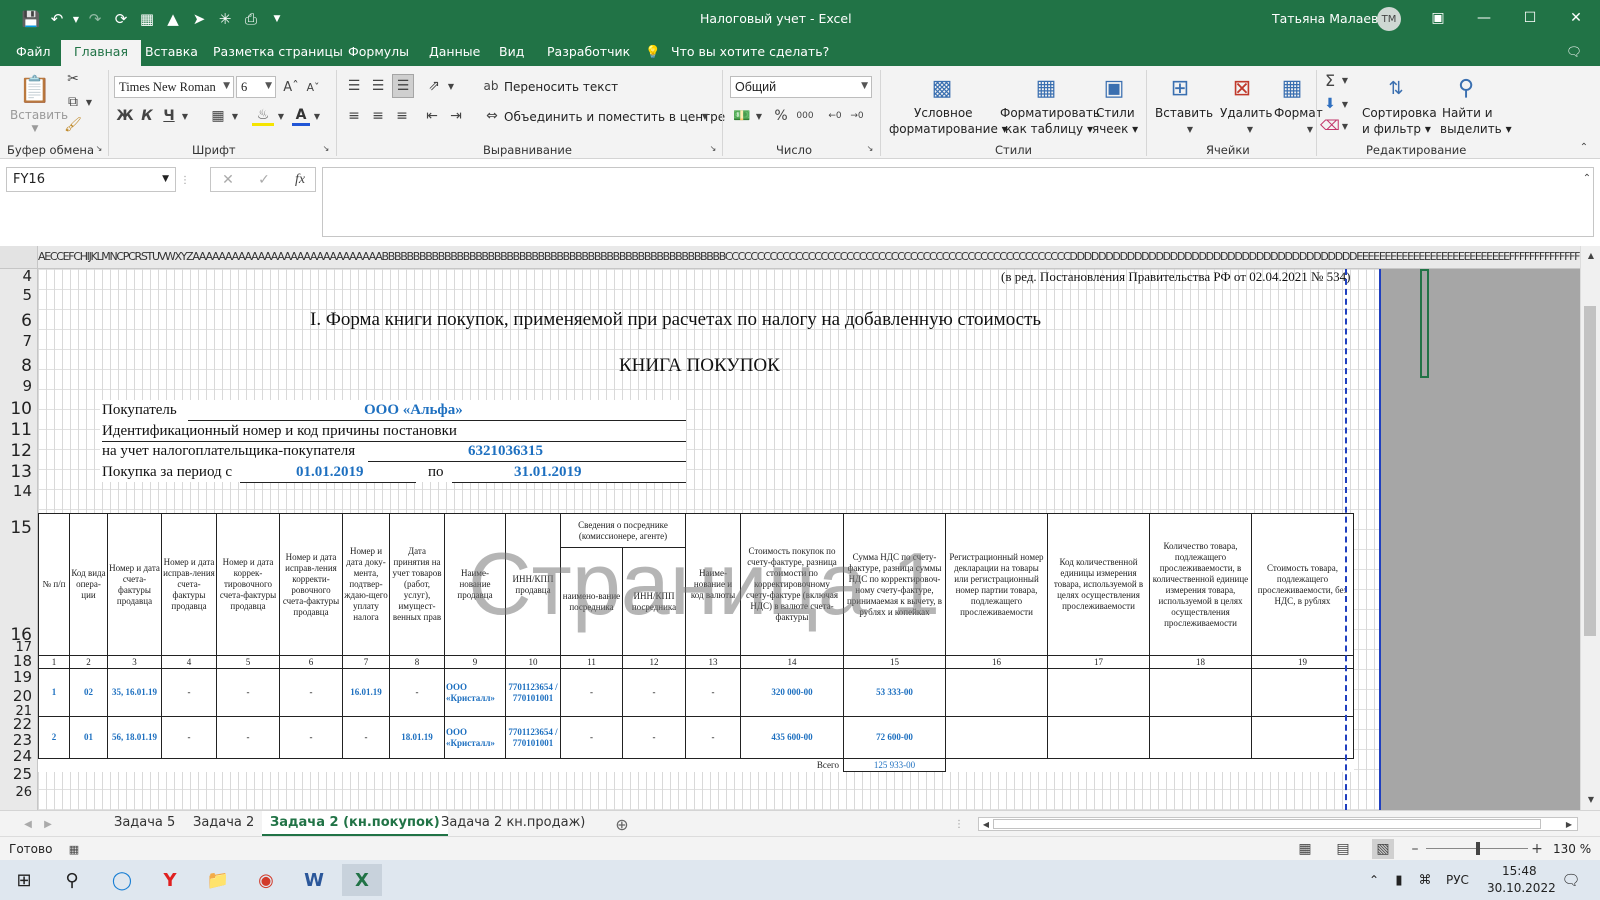 This screenshot has width=1600, height=900. Describe the element at coordinates (189, 737) in the screenshot. I see `cell-c4: -` at that location.